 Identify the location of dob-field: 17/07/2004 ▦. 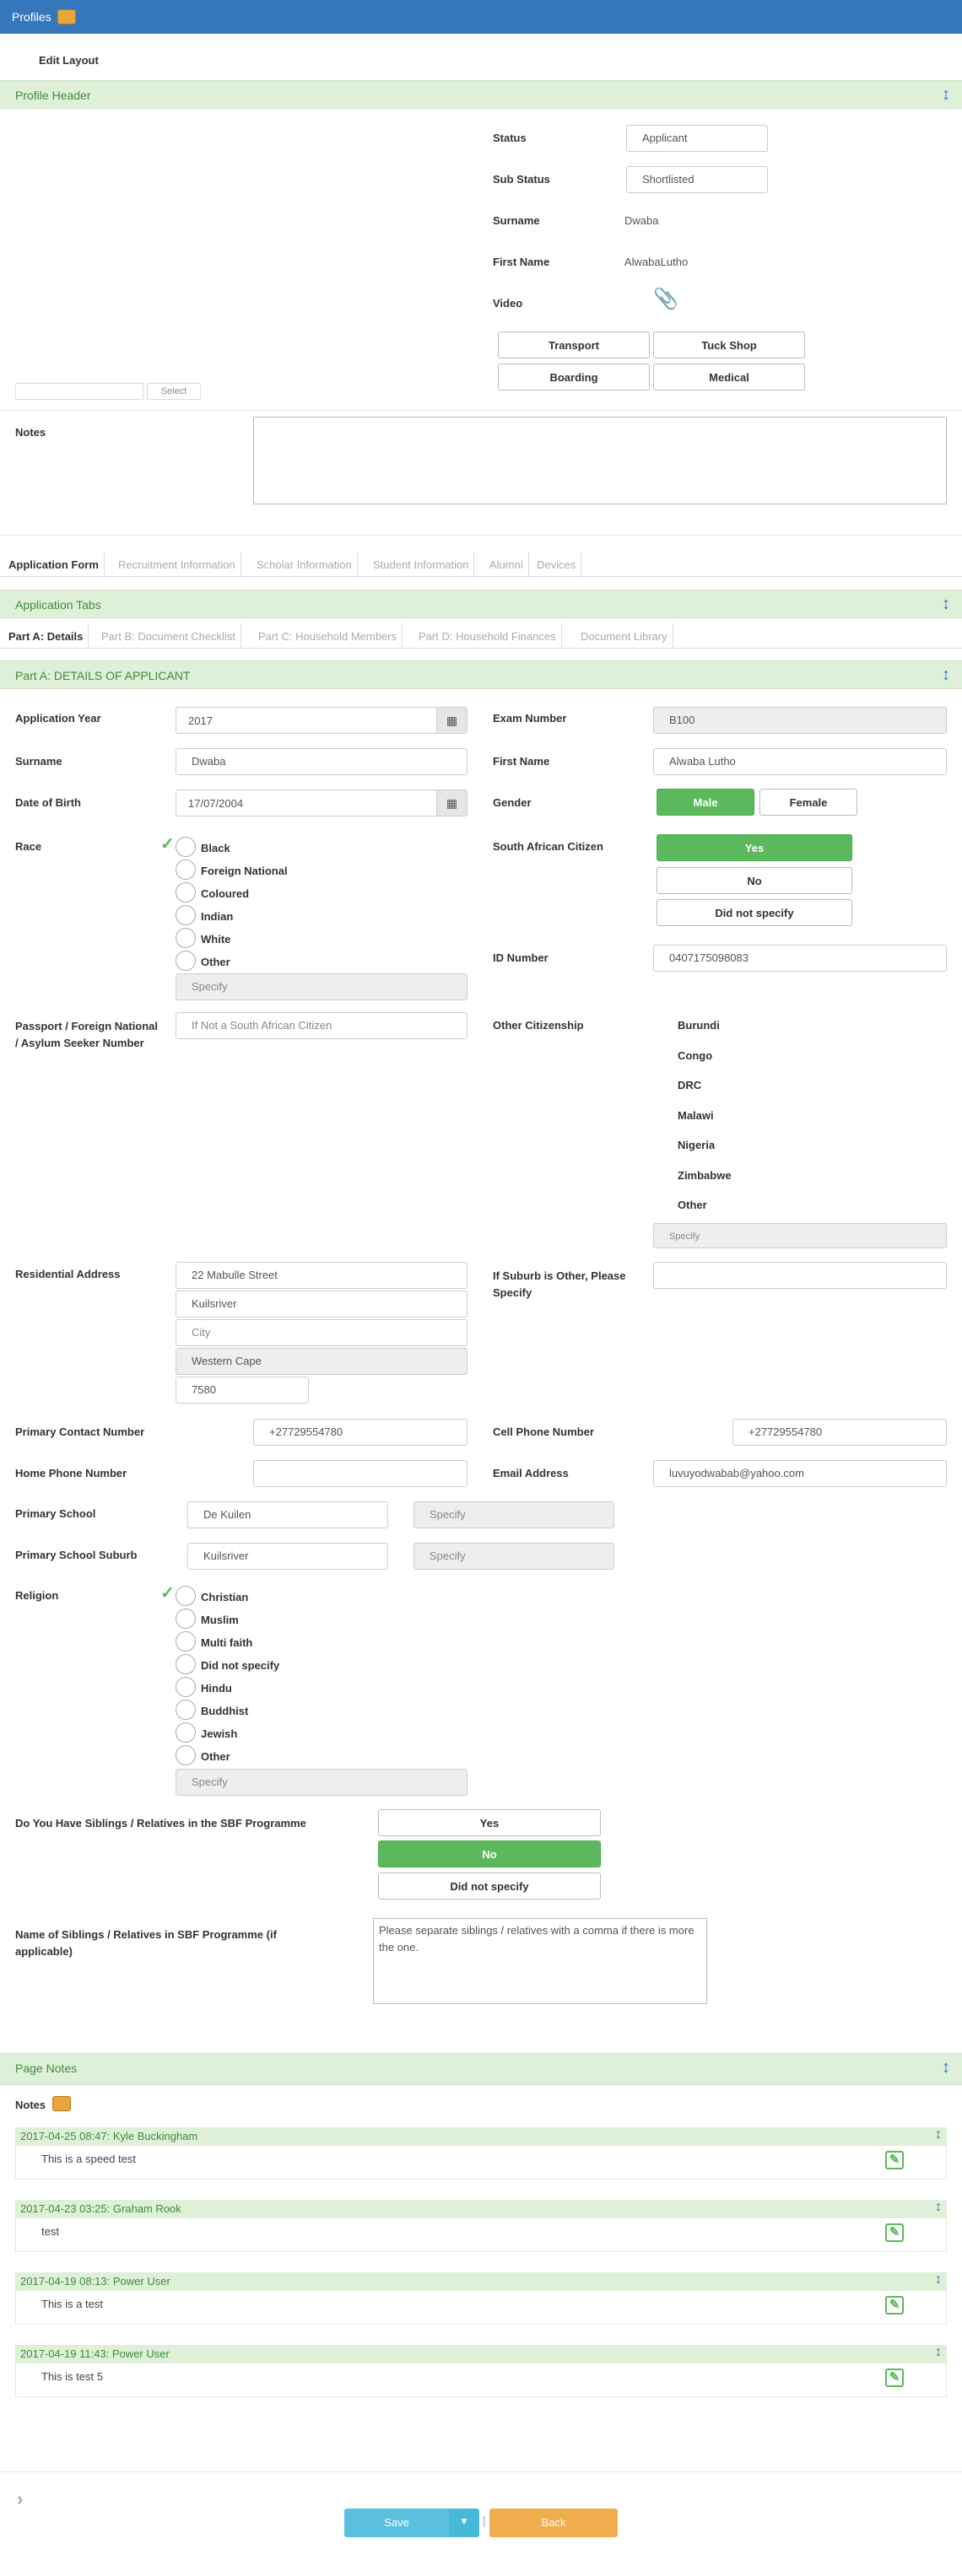
(321, 803).